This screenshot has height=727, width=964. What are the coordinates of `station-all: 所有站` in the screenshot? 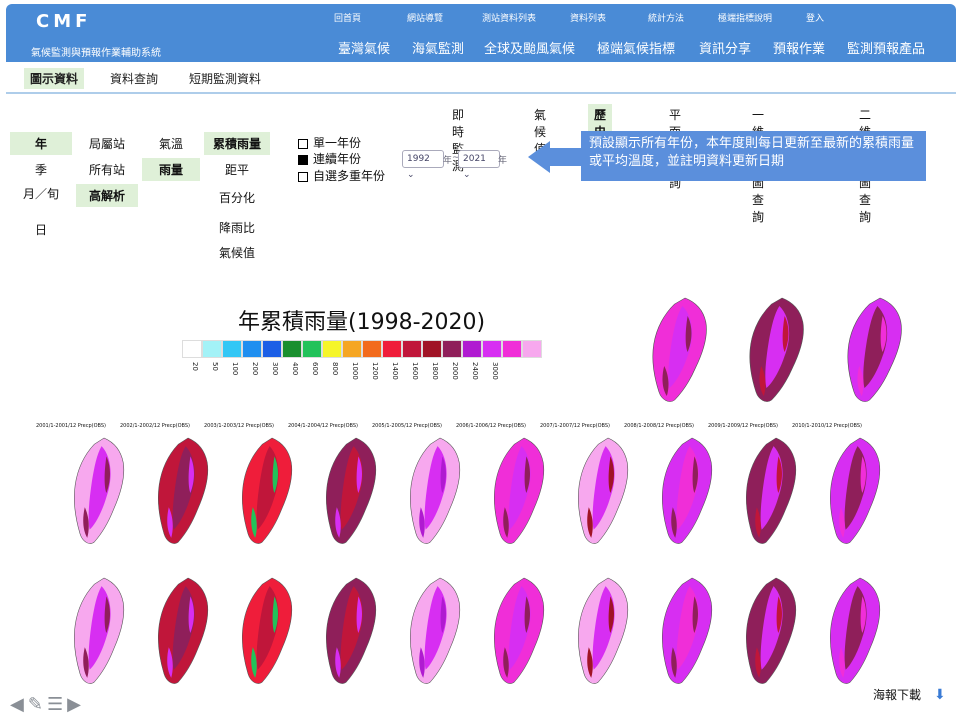 It's located at (107, 169).